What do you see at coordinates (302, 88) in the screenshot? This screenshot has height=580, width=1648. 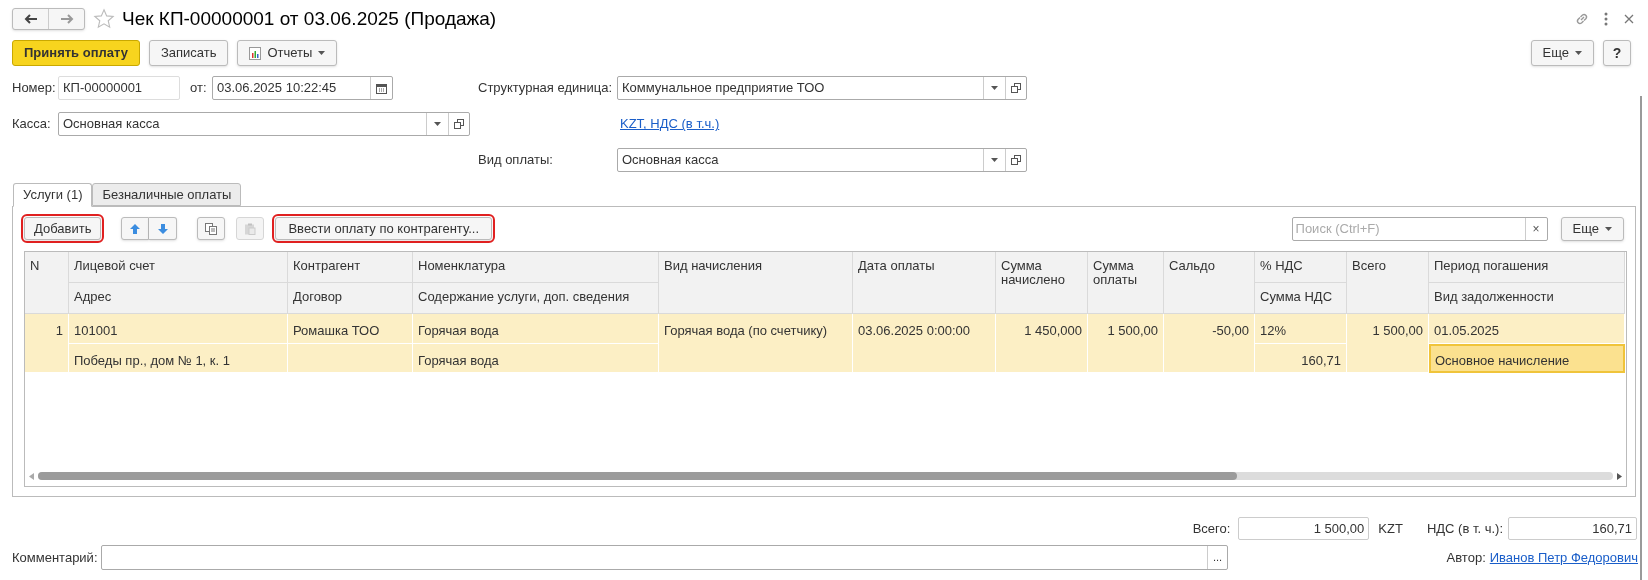 I see `date-field: 03.06.2025 10:22:45` at bounding box center [302, 88].